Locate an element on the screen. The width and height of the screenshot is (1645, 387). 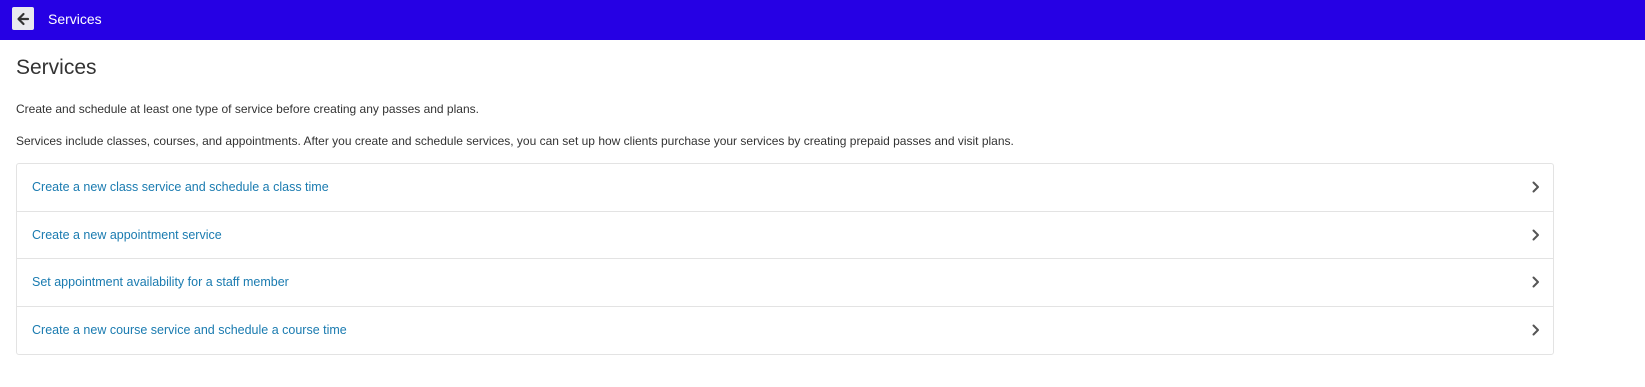
arrow-left-icon is located at coordinates (23, 19).